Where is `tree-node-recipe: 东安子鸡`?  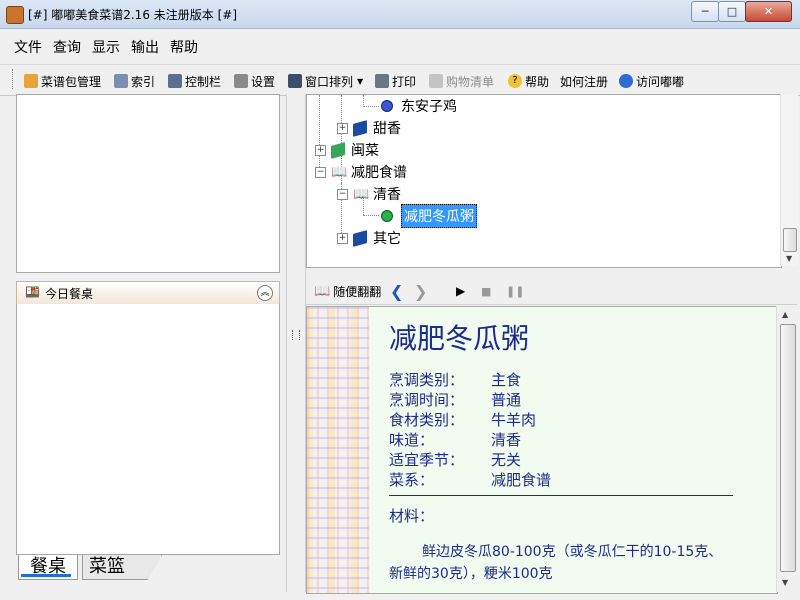 tree-node-recipe: 东安子鸡 is located at coordinates (419, 106).